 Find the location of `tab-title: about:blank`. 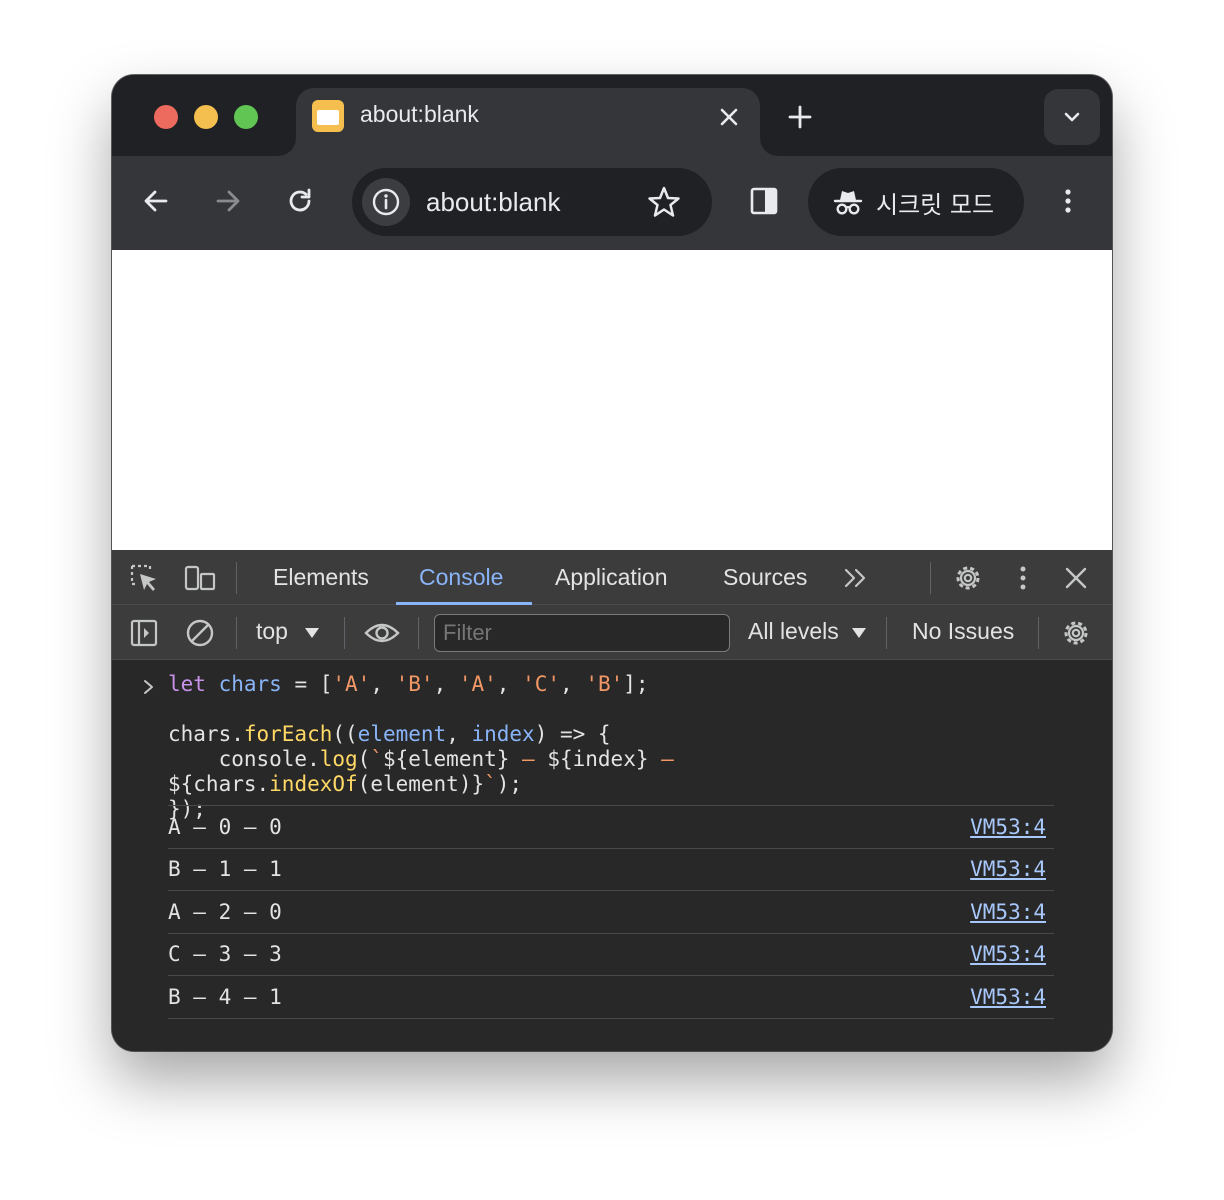

tab-title: about:blank is located at coordinates (419, 114).